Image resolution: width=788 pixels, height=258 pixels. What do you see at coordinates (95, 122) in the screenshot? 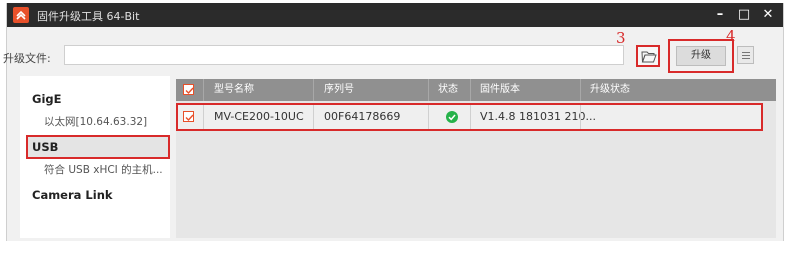
I see `sidebar-item-ethernet: 以太网[10.64.63.32]` at bounding box center [95, 122].